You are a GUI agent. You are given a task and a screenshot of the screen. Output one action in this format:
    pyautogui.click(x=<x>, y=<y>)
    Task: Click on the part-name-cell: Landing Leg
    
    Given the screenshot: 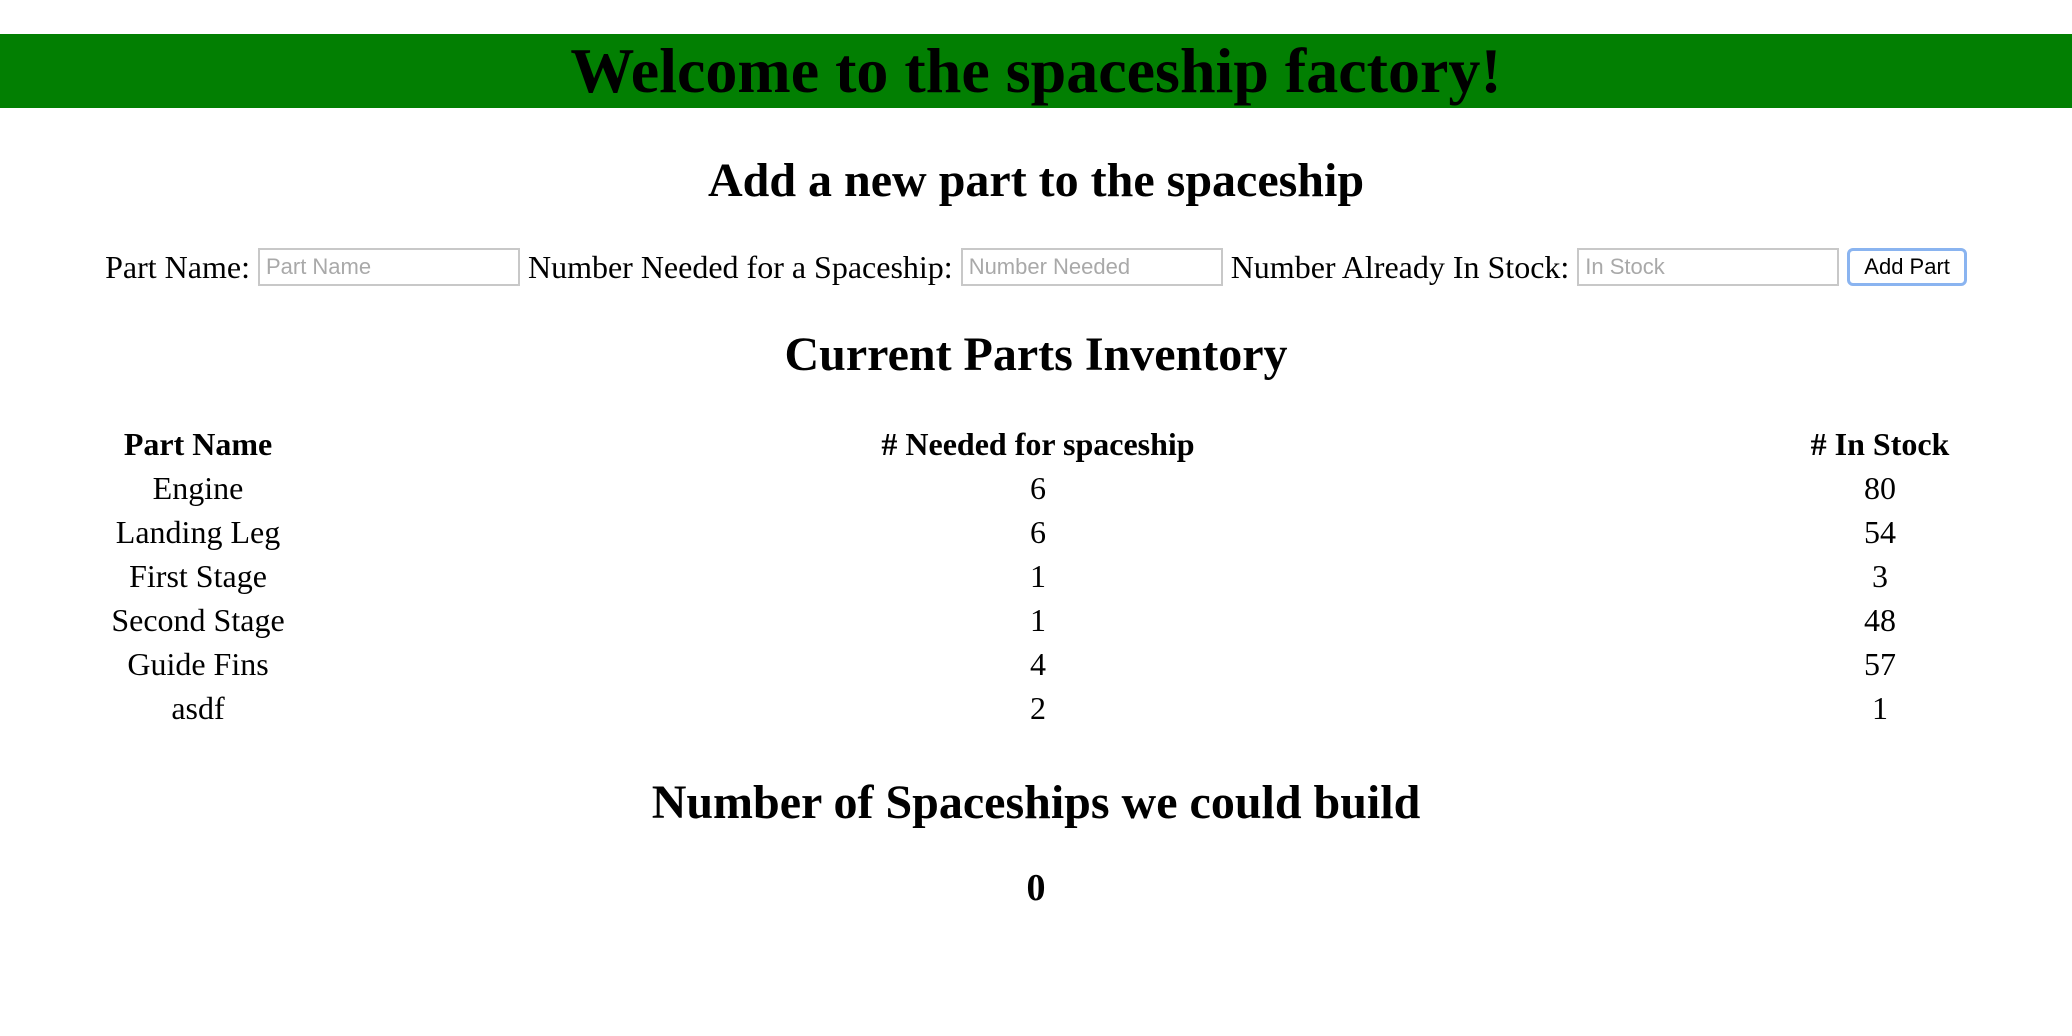 What is the action you would take?
    pyautogui.click(x=198, y=532)
    